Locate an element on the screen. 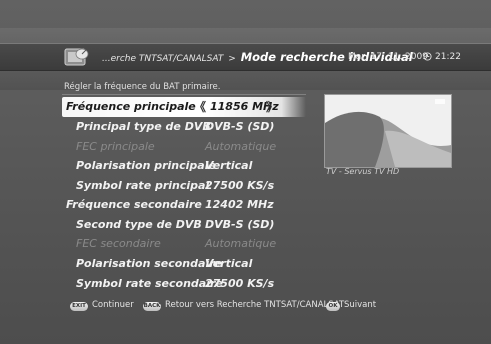  footer-back-label: Retour vers Recherche TNTSAT/CANALSAT is located at coordinates (255, 305).